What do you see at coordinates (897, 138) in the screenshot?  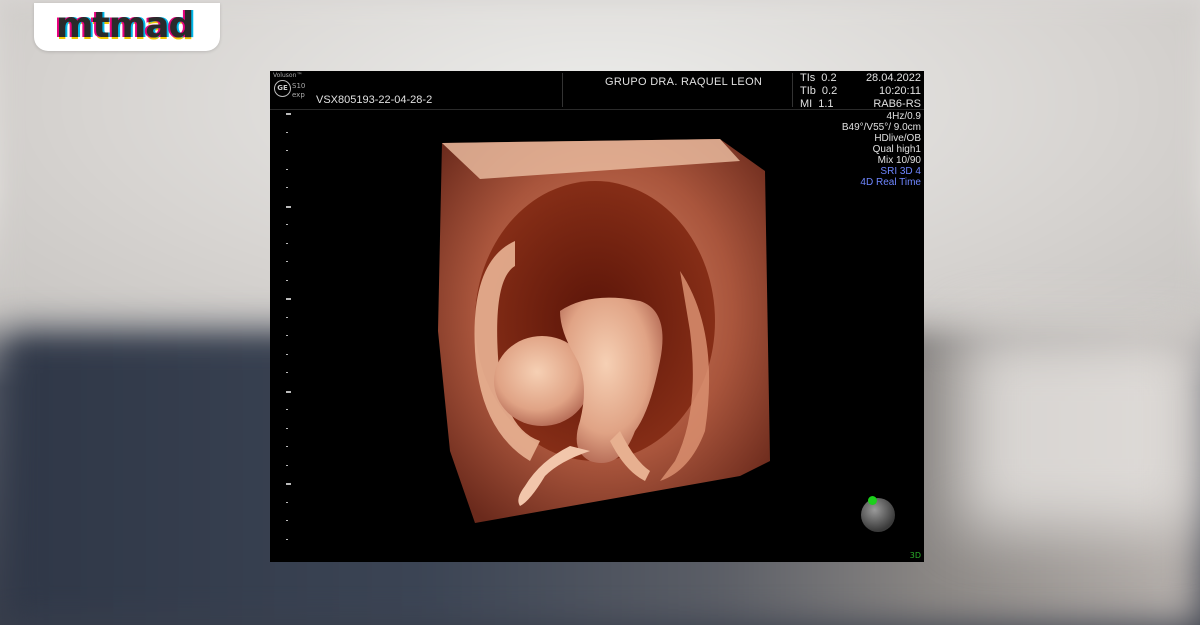 I see `param-line: HDlive/OB` at bounding box center [897, 138].